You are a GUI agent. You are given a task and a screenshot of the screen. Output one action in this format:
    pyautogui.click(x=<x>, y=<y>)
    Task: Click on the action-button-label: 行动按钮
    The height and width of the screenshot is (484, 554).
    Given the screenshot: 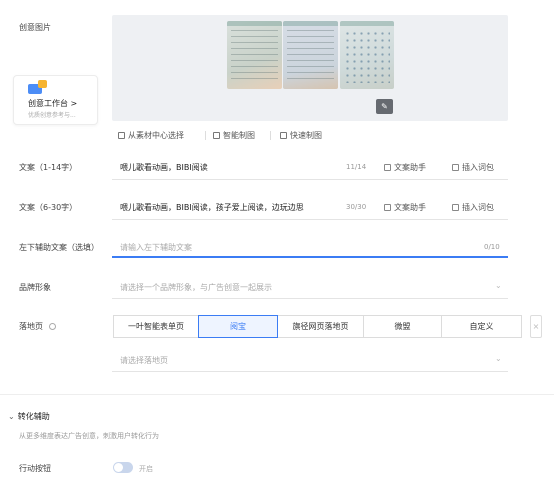 What is the action you would take?
    pyautogui.click(x=35, y=468)
    